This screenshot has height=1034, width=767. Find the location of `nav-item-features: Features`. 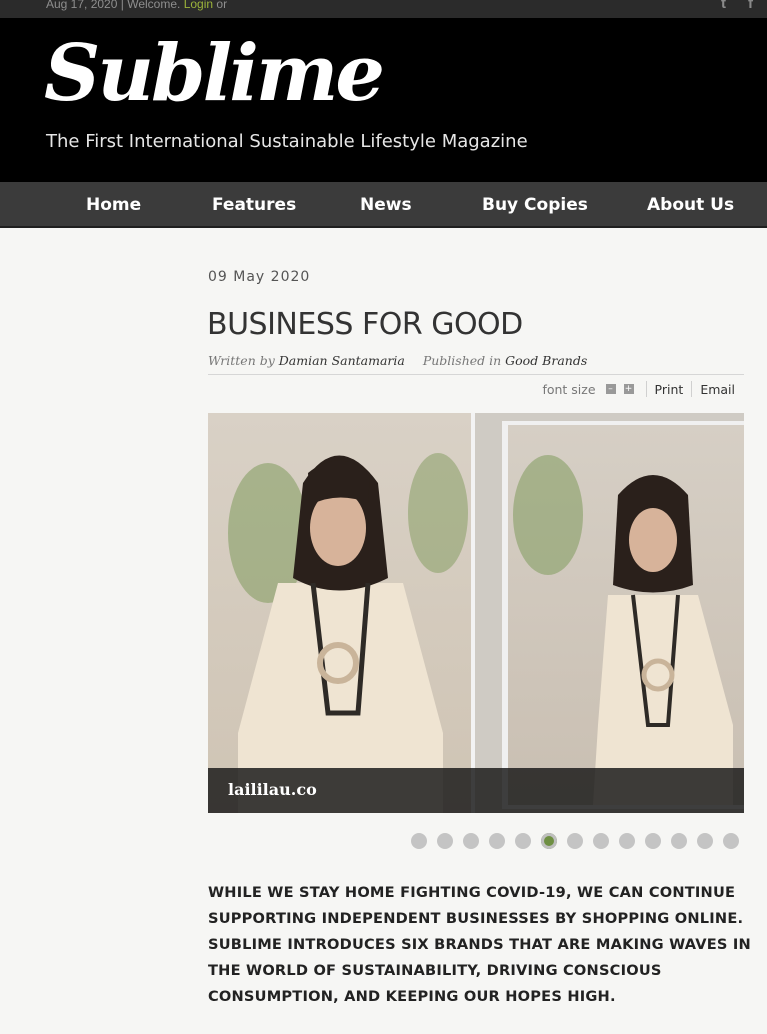

nav-item-features: Features is located at coordinates (254, 205).